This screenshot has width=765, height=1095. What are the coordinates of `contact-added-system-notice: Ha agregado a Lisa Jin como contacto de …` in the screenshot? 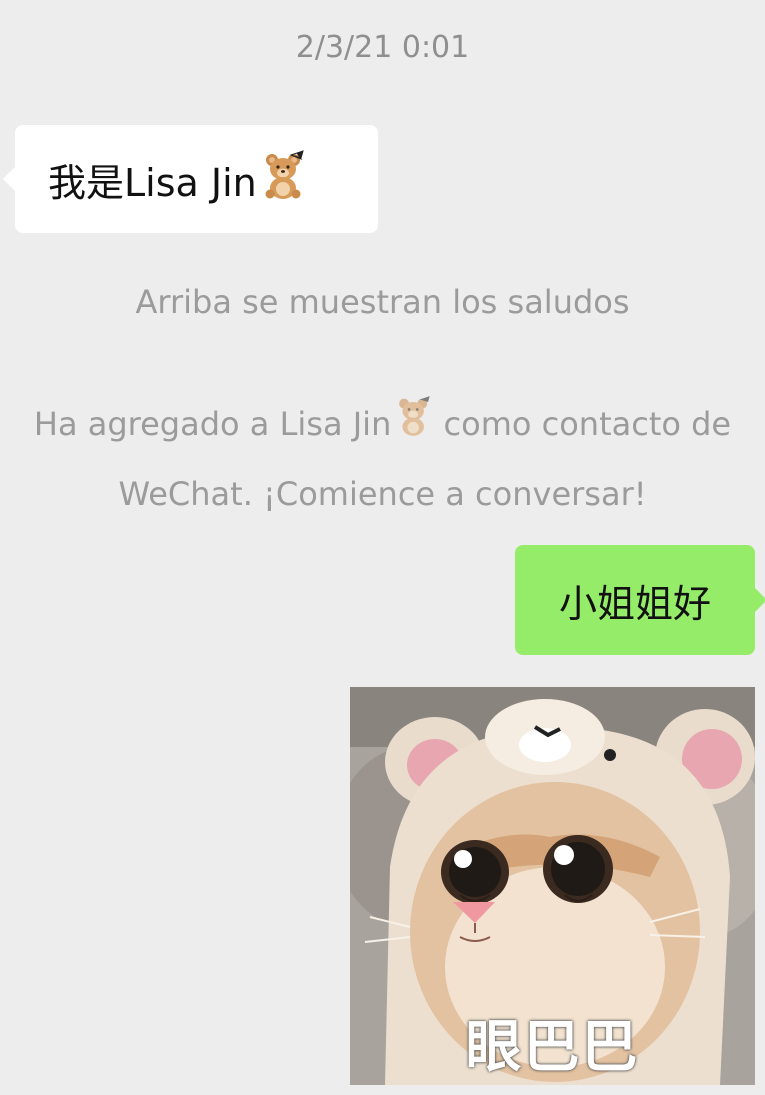 It's located at (382, 459).